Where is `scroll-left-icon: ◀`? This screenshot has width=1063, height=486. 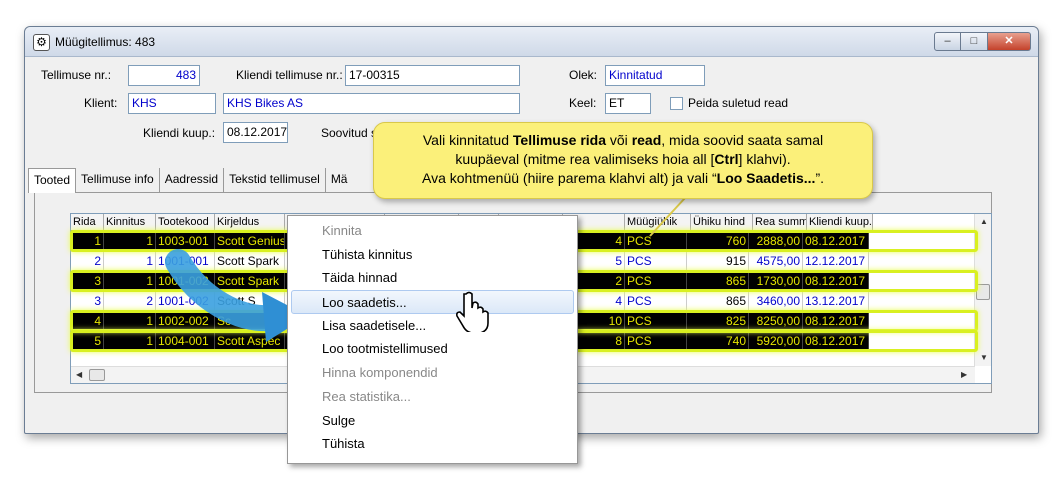 scroll-left-icon: ◀ is located at coordinates (79, 374).